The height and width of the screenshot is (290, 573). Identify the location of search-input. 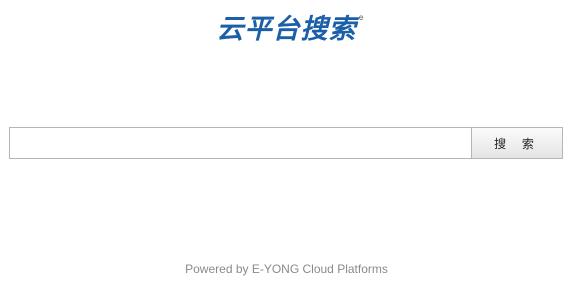
(240, 143).